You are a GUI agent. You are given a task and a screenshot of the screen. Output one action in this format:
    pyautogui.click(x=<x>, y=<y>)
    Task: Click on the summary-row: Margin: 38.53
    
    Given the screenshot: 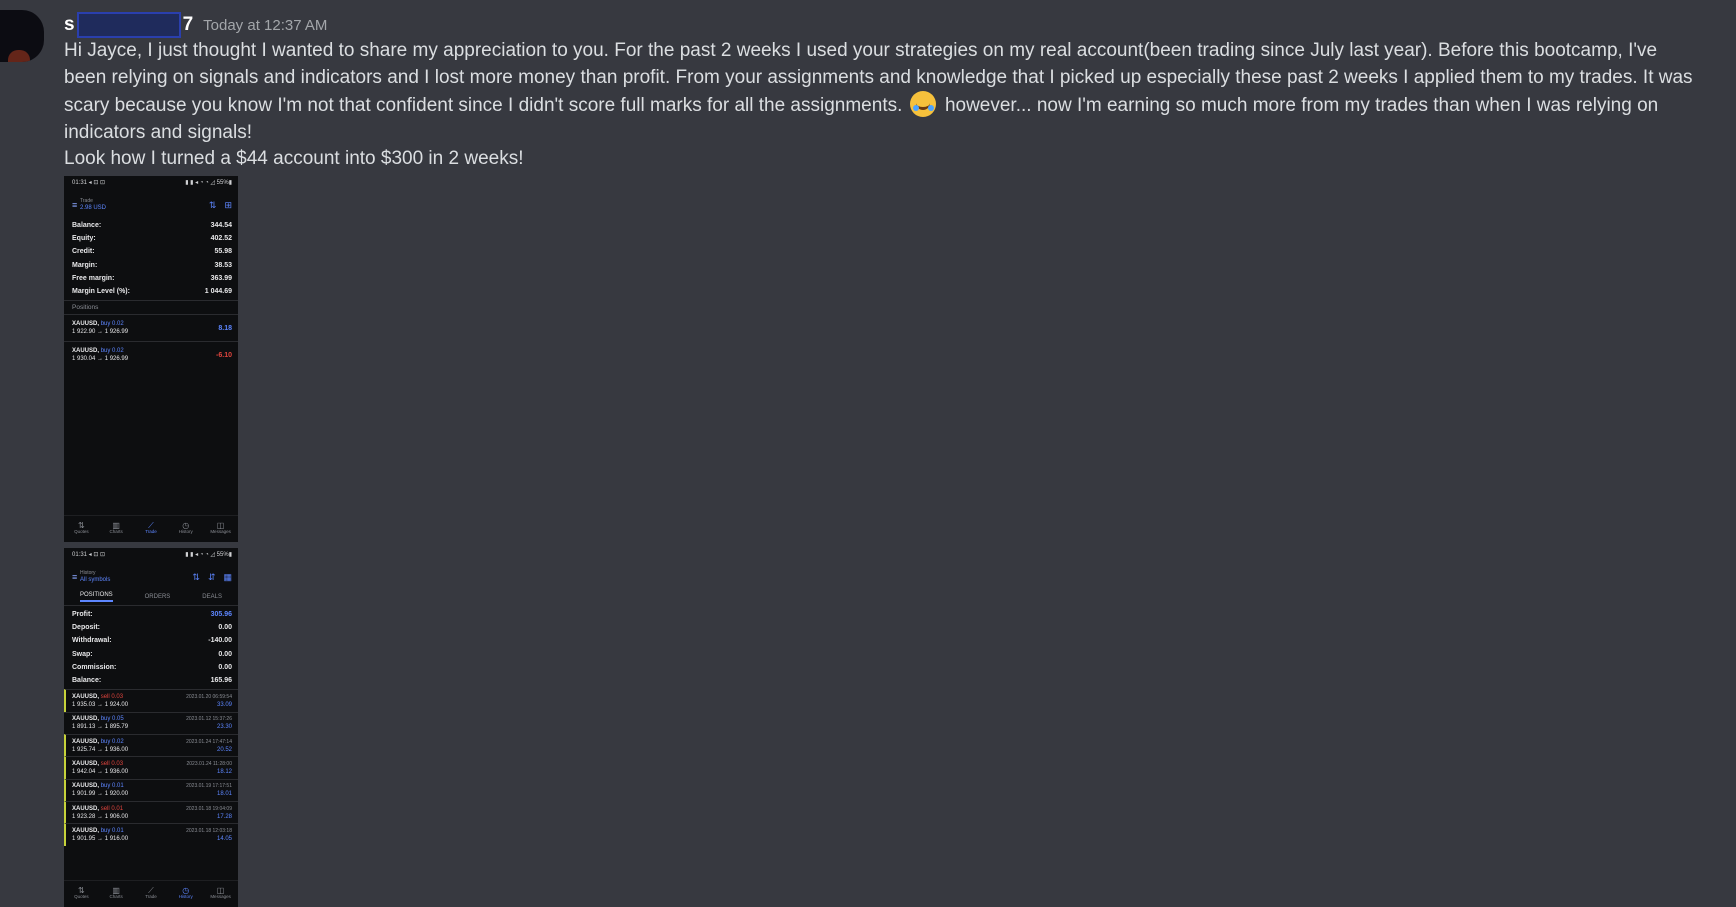 What is the action you would take?
    pyautogui.click(x=152, y=265)
    